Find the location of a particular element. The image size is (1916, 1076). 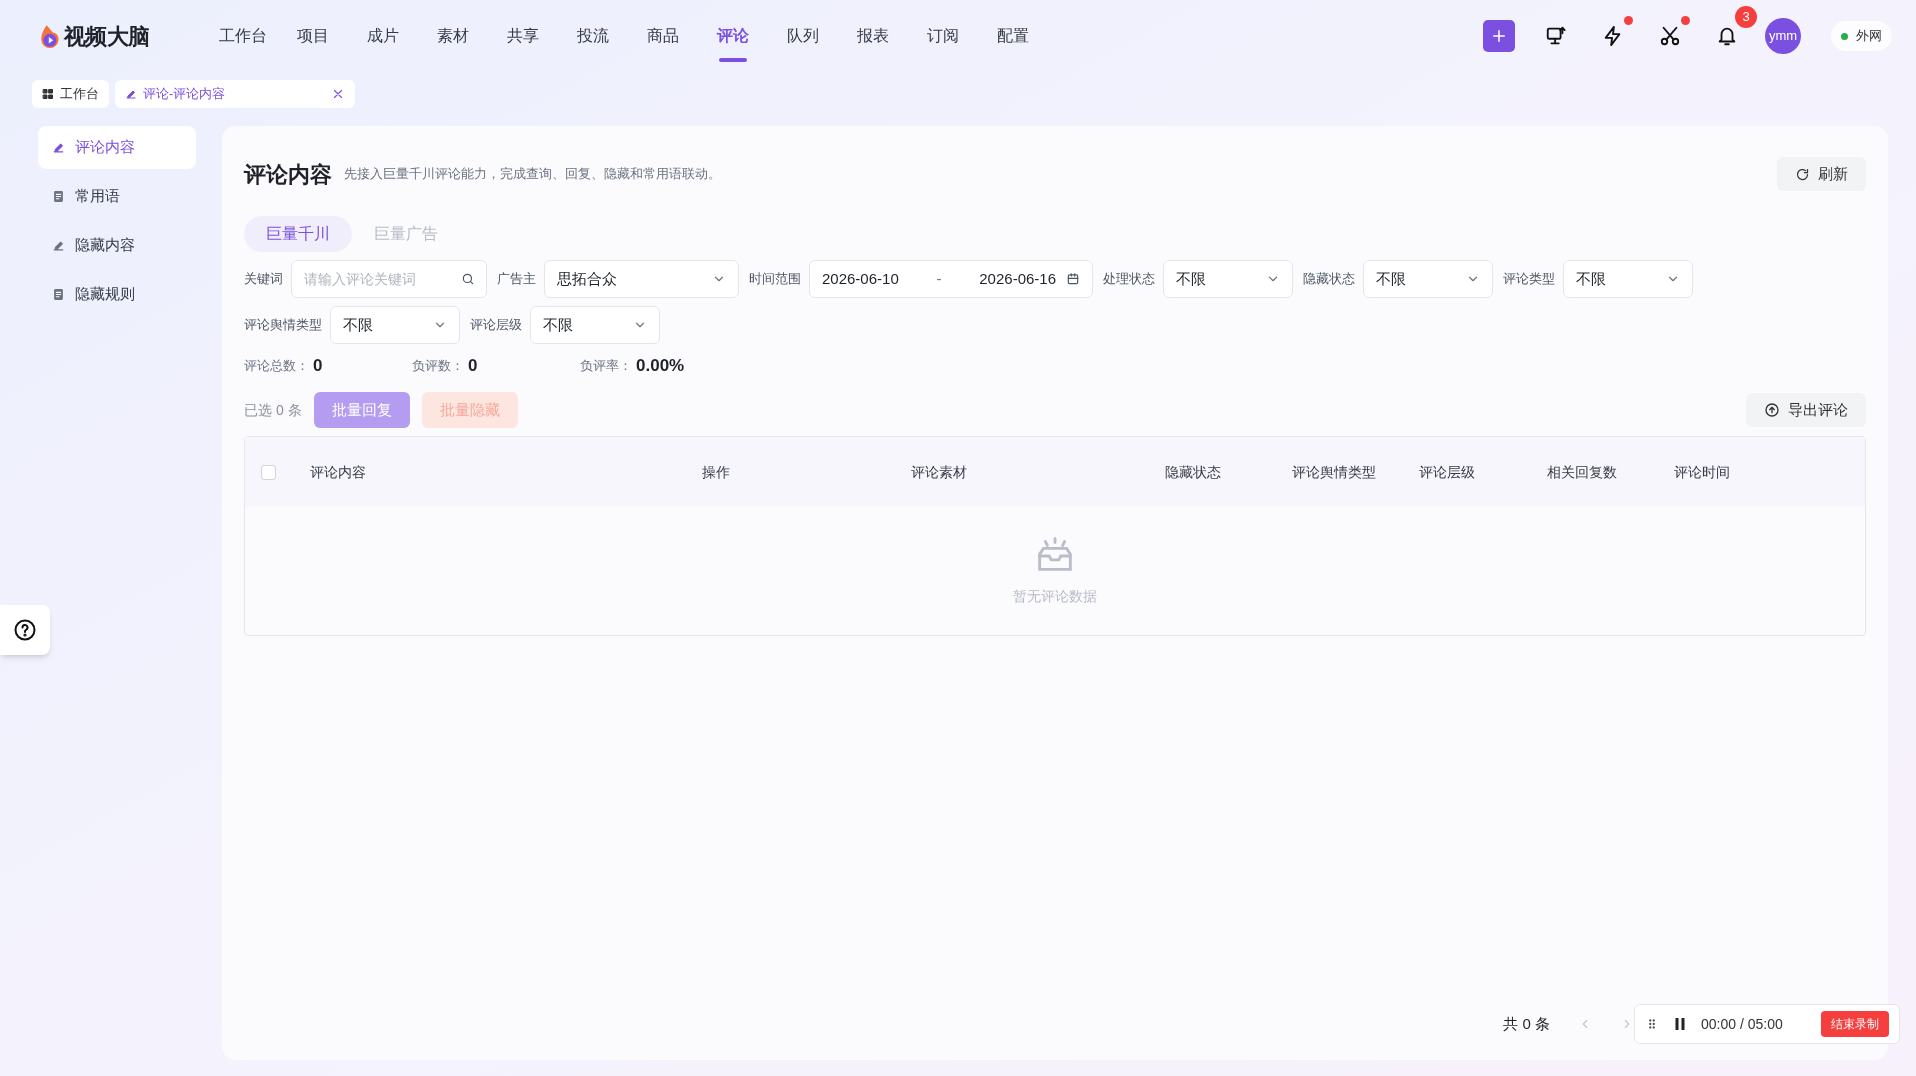

filter-label: 时间范围 is located at coordinates (775, 279).